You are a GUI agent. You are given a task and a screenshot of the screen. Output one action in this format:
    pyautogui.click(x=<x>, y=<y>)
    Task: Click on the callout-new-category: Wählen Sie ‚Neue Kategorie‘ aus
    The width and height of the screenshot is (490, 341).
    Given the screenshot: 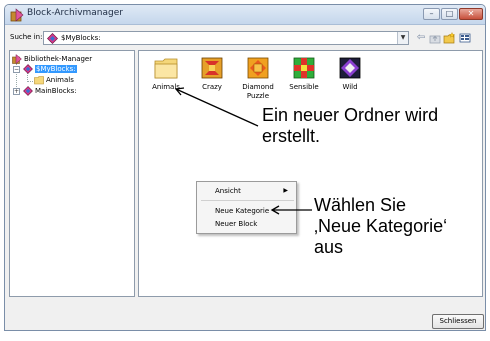 What is the action you would take?
    pyautogui.click(x=380, y=226)
    